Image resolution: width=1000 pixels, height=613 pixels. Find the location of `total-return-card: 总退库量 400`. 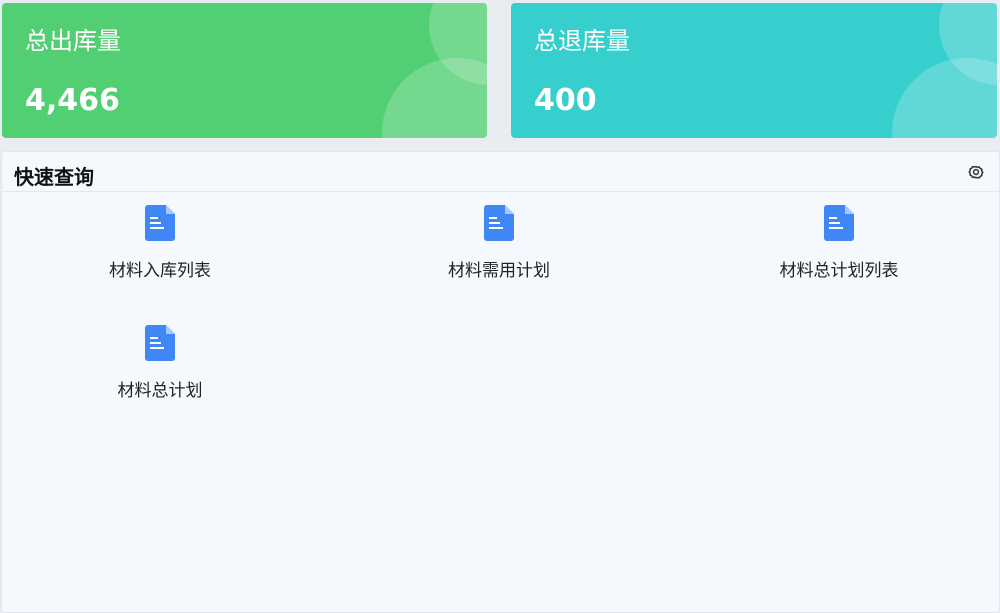

total-return-card: 总退库量 400 is located at coordinates (754, 70).